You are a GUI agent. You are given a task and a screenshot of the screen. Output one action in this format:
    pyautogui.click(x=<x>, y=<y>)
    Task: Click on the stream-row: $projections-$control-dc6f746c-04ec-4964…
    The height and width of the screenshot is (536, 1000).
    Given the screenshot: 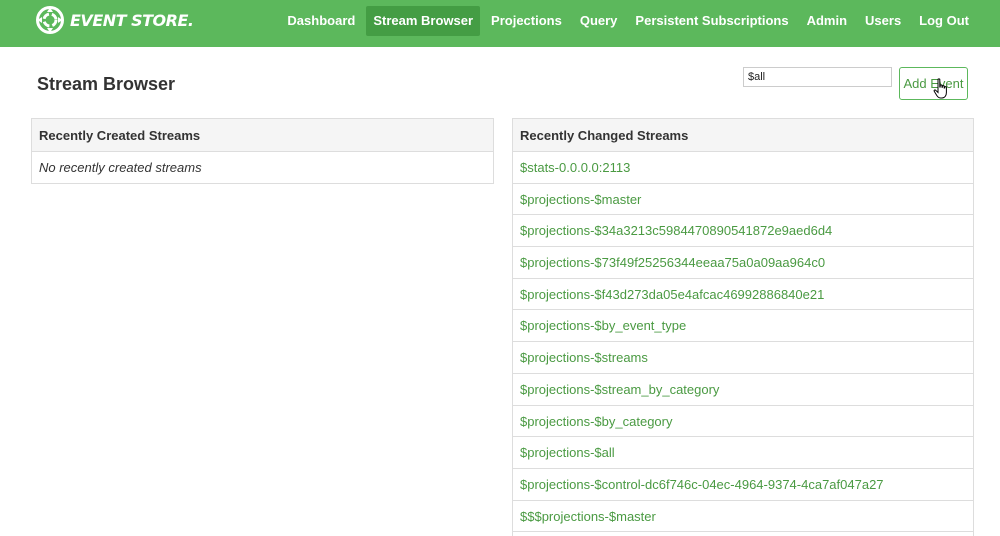 What is the action you would take?
    pyautogui.click(x=743, y=485)
    